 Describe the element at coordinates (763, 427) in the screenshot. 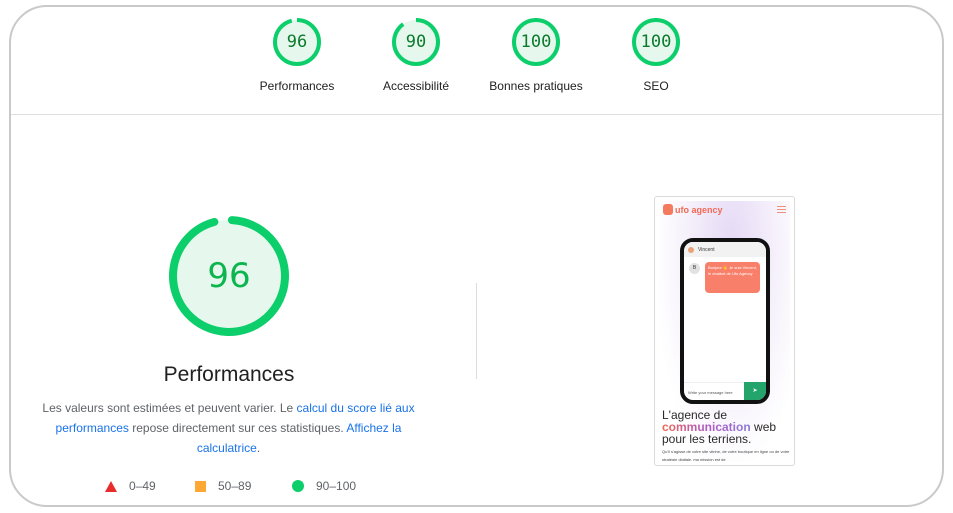

I see `headline-line-2: web` at that location.